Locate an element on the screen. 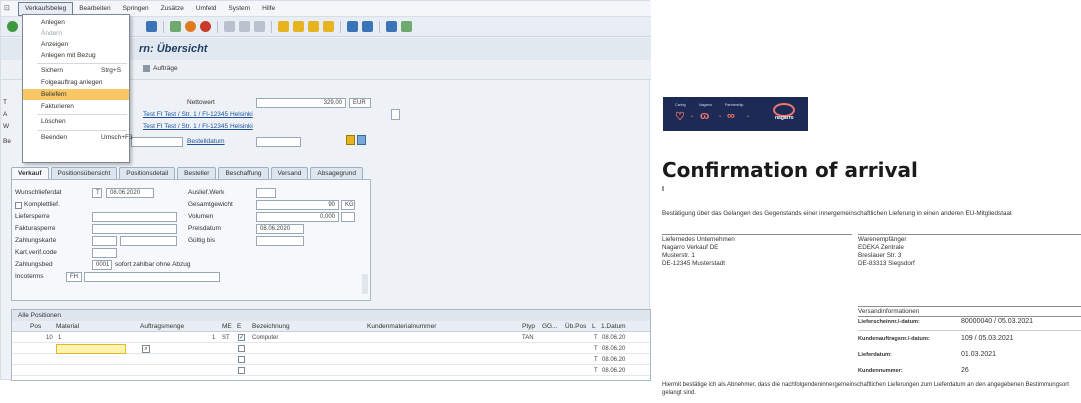 This screenshot has height=403, width=1081. menu-system: System is located at coordinates (239, 9).